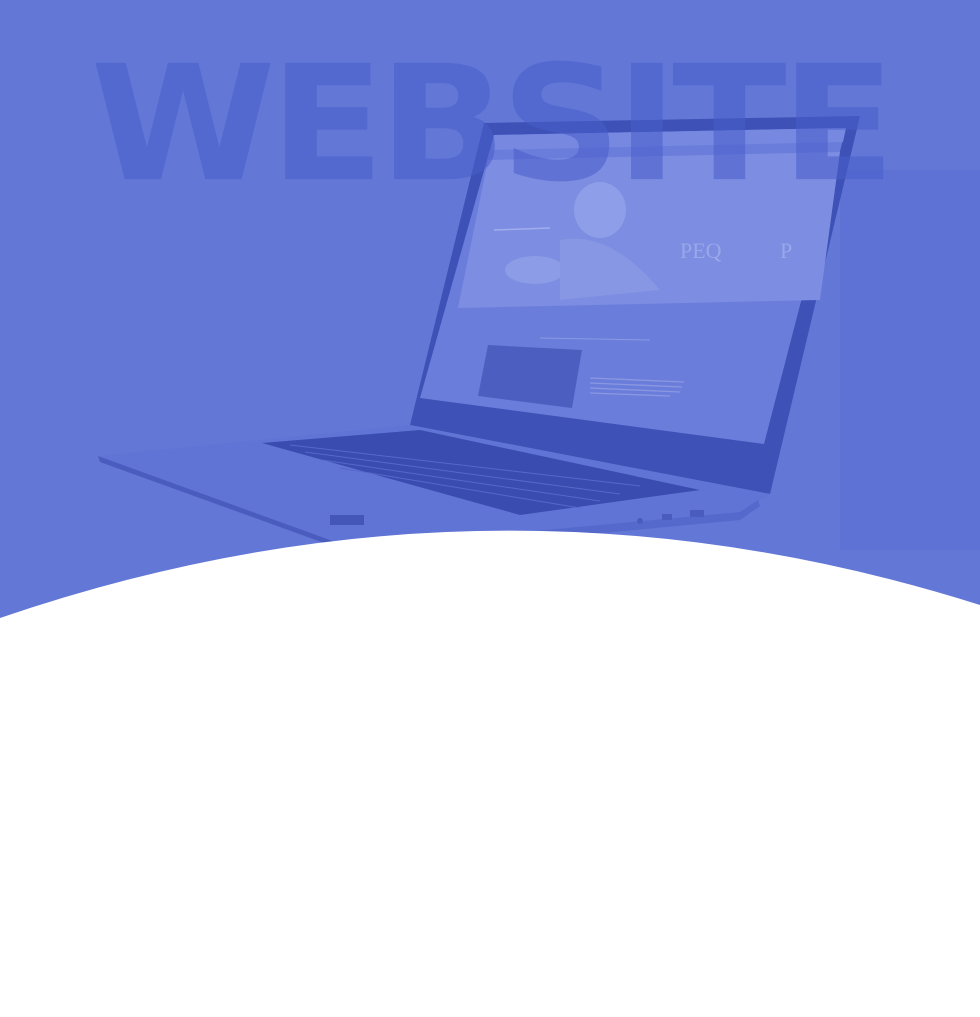  Describe the element at coordinates (701, 250) in the screenshot. I see `banner-text: PEQ` at that location.